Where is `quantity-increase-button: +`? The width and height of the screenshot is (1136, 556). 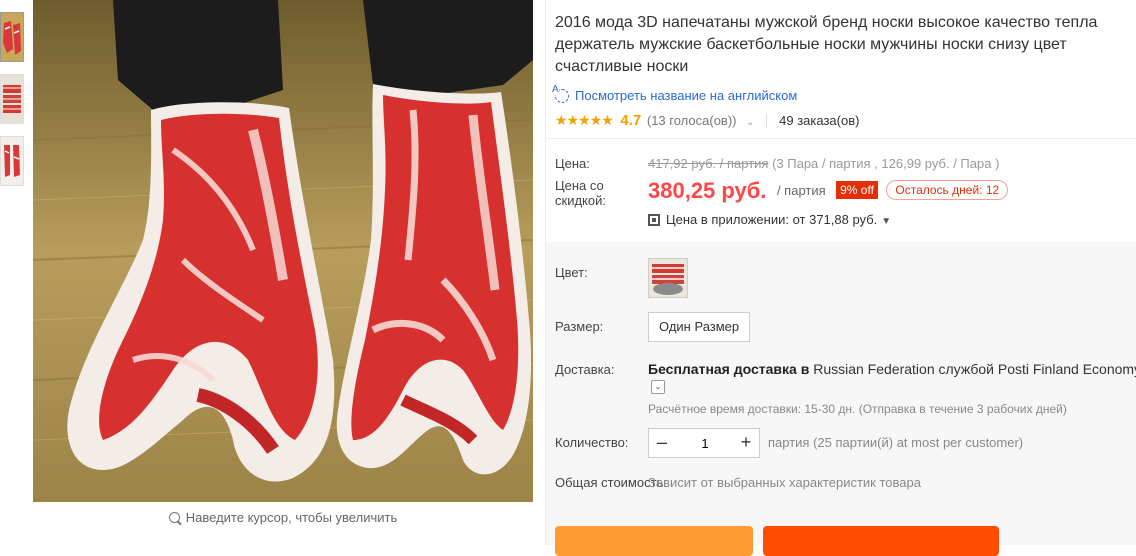 quantity-increase-button: + is located at coordinates (746, 443).